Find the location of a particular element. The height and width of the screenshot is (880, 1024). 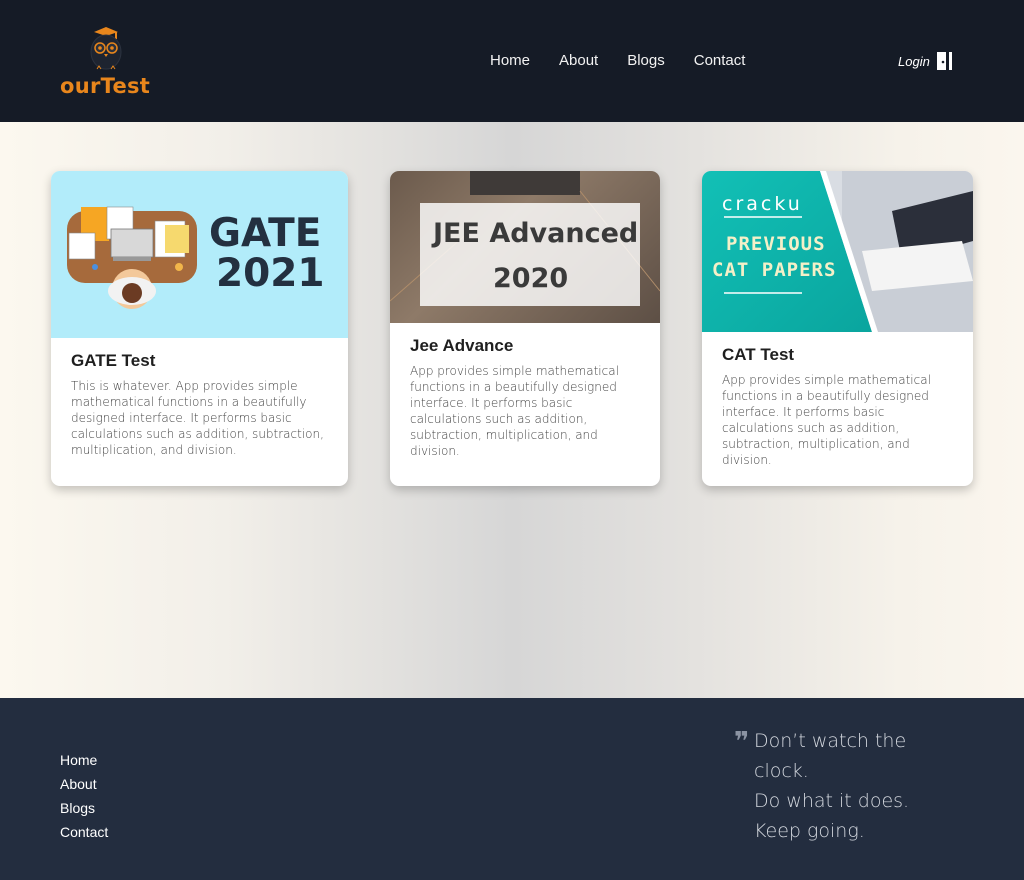

card-image-gate: GATE 2021 is located at coordinates (199, 254).